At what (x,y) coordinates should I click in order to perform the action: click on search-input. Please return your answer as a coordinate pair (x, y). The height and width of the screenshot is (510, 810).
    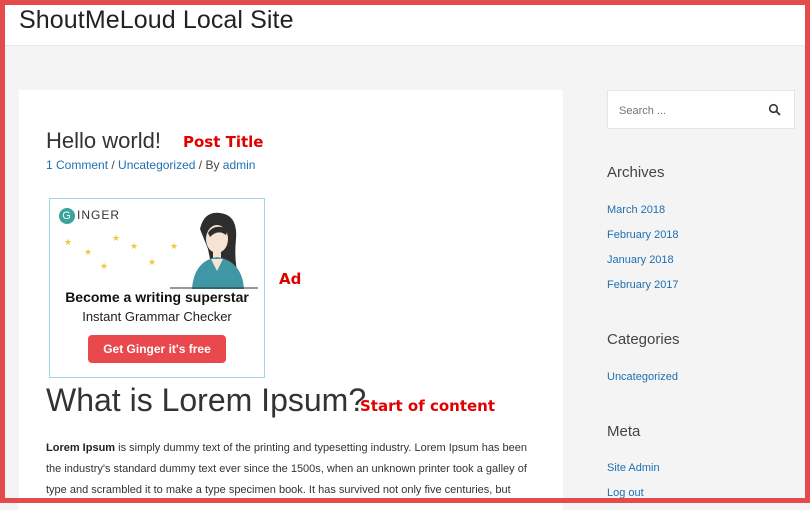
    Looking at the image, I should click on (694, 110).